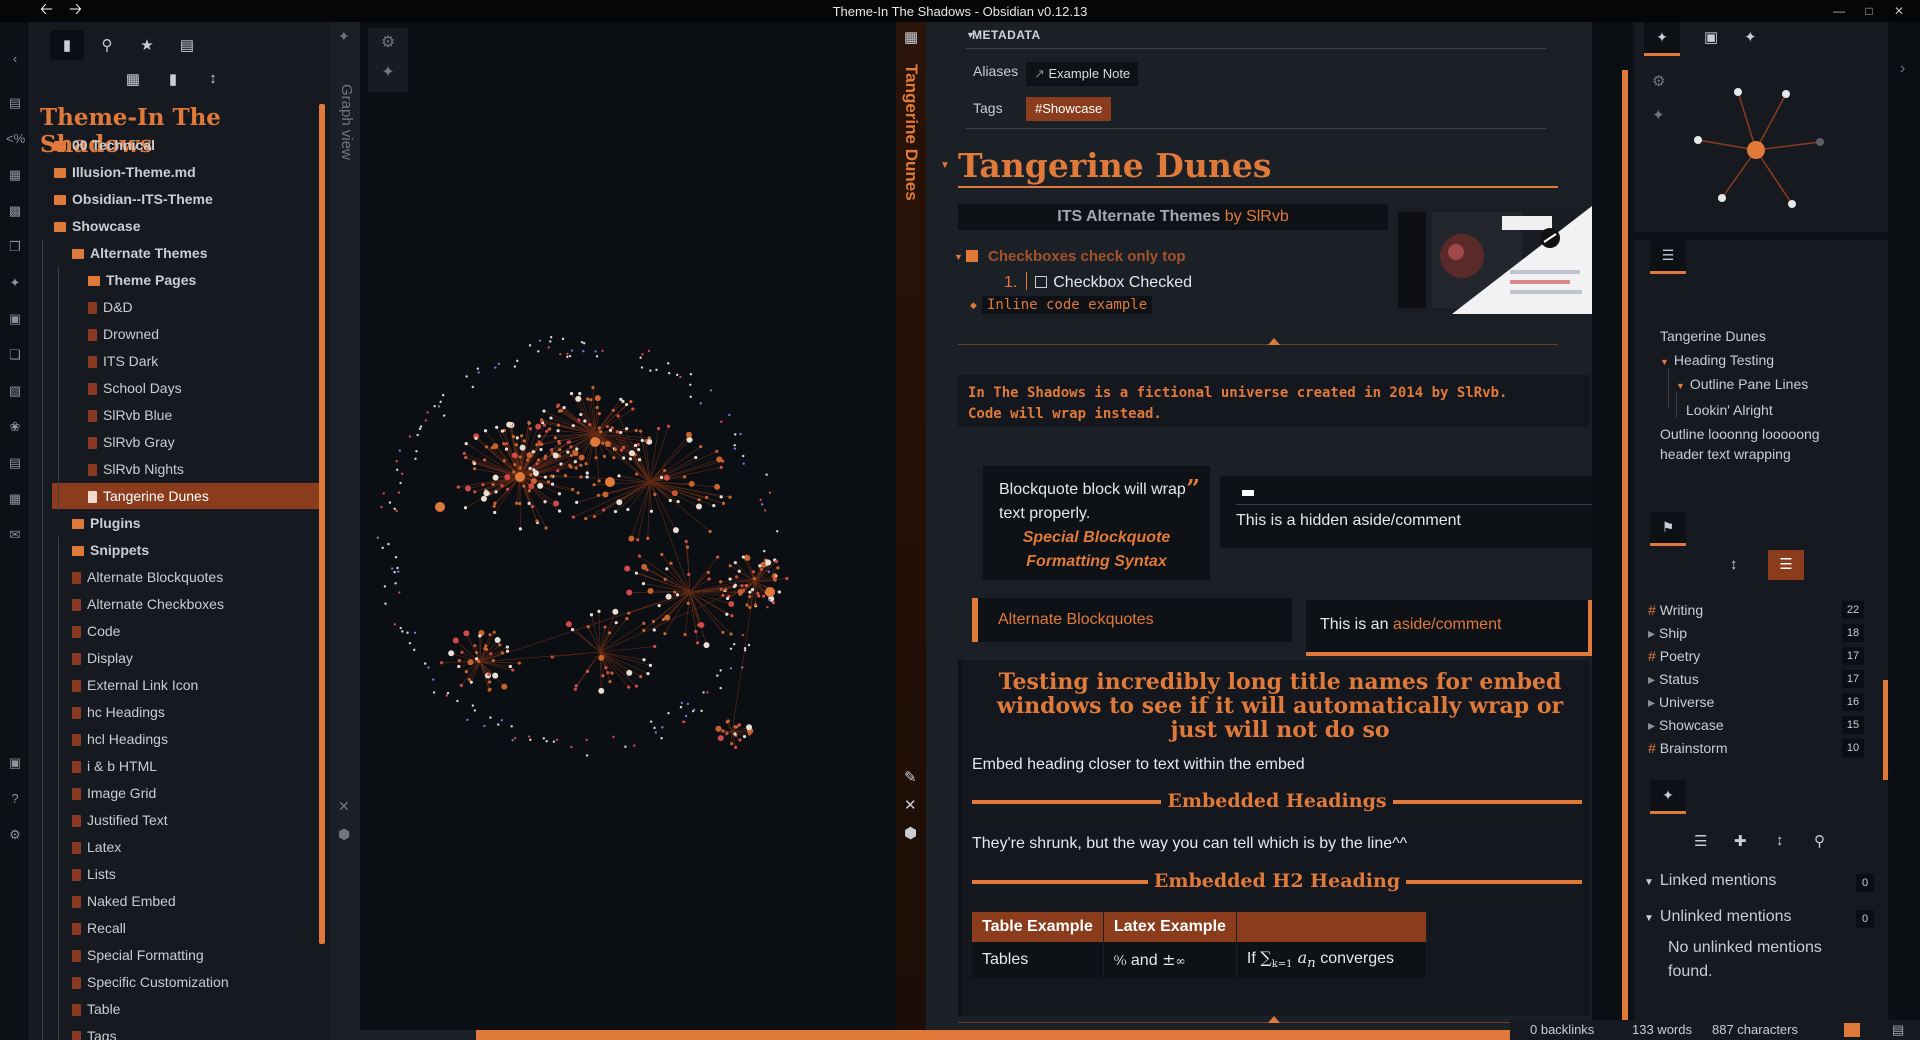 Image resolution: width=1920 pixels, height=1040 pixels. I want to click on list-collapse-icon: ▼, so click(958, 257).